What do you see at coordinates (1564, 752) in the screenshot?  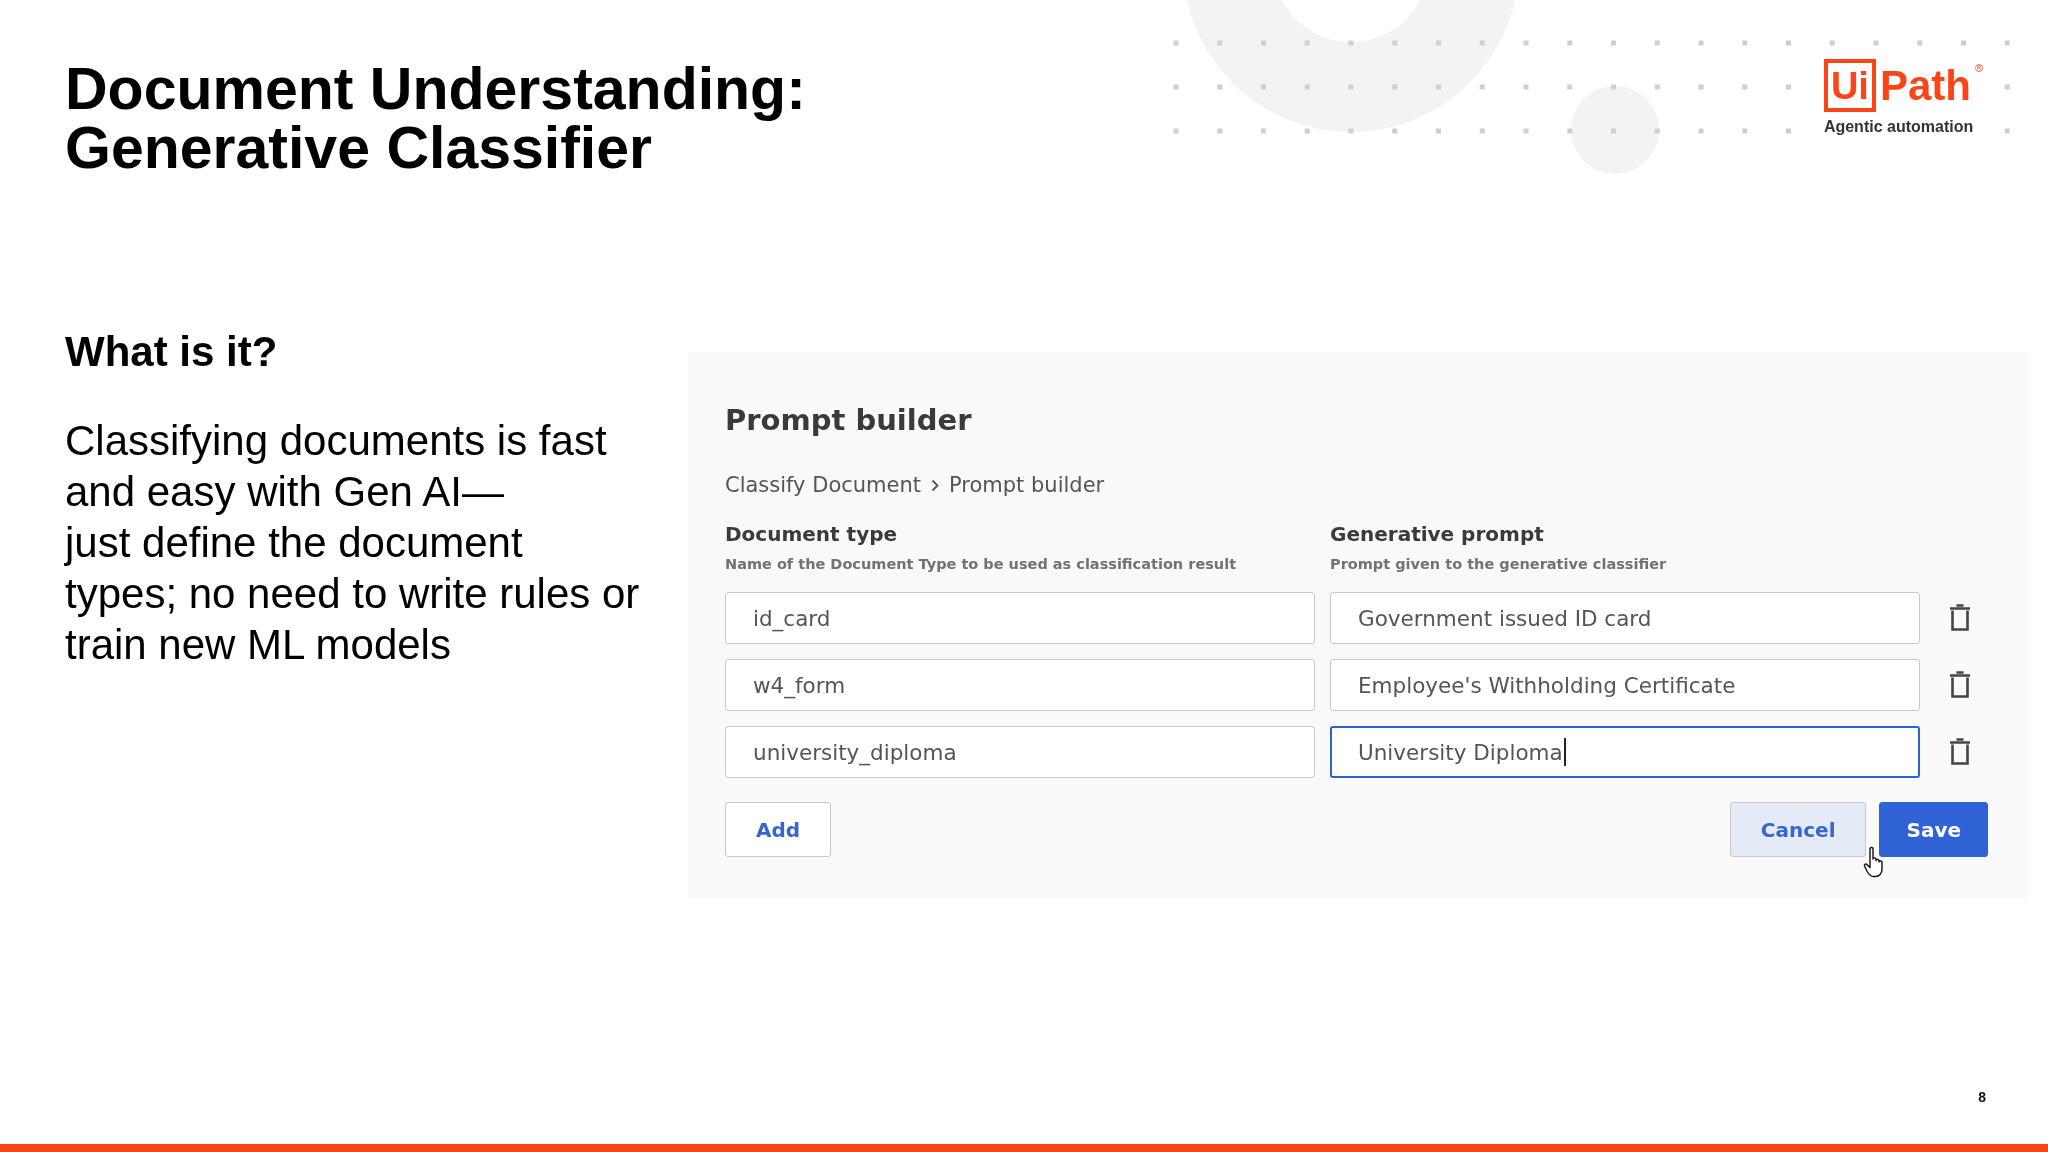 I see `text-caret-icon` at bounding box center [1564, 752].